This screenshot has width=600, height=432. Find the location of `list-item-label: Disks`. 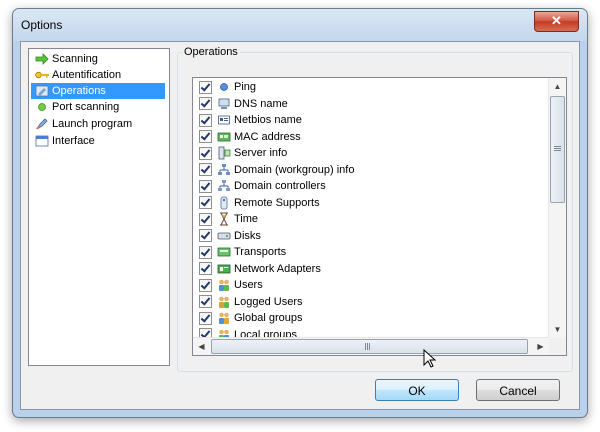

list-item-label: Disks is located at coordinates (247, 235).